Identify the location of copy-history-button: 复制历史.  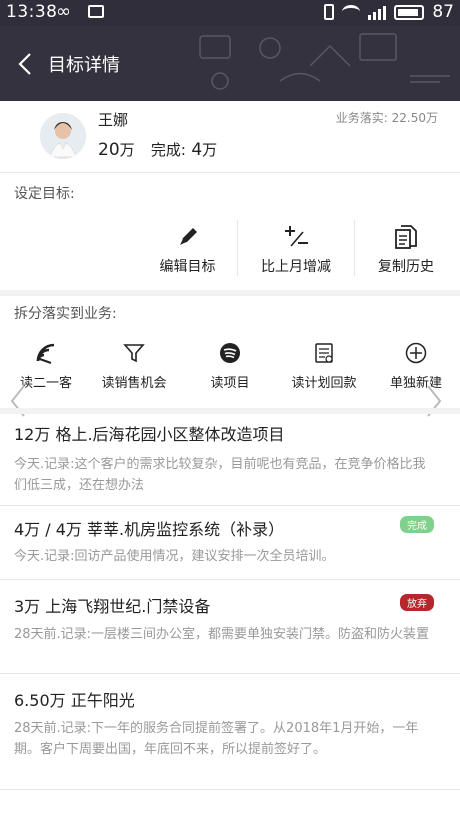
(406, 249).